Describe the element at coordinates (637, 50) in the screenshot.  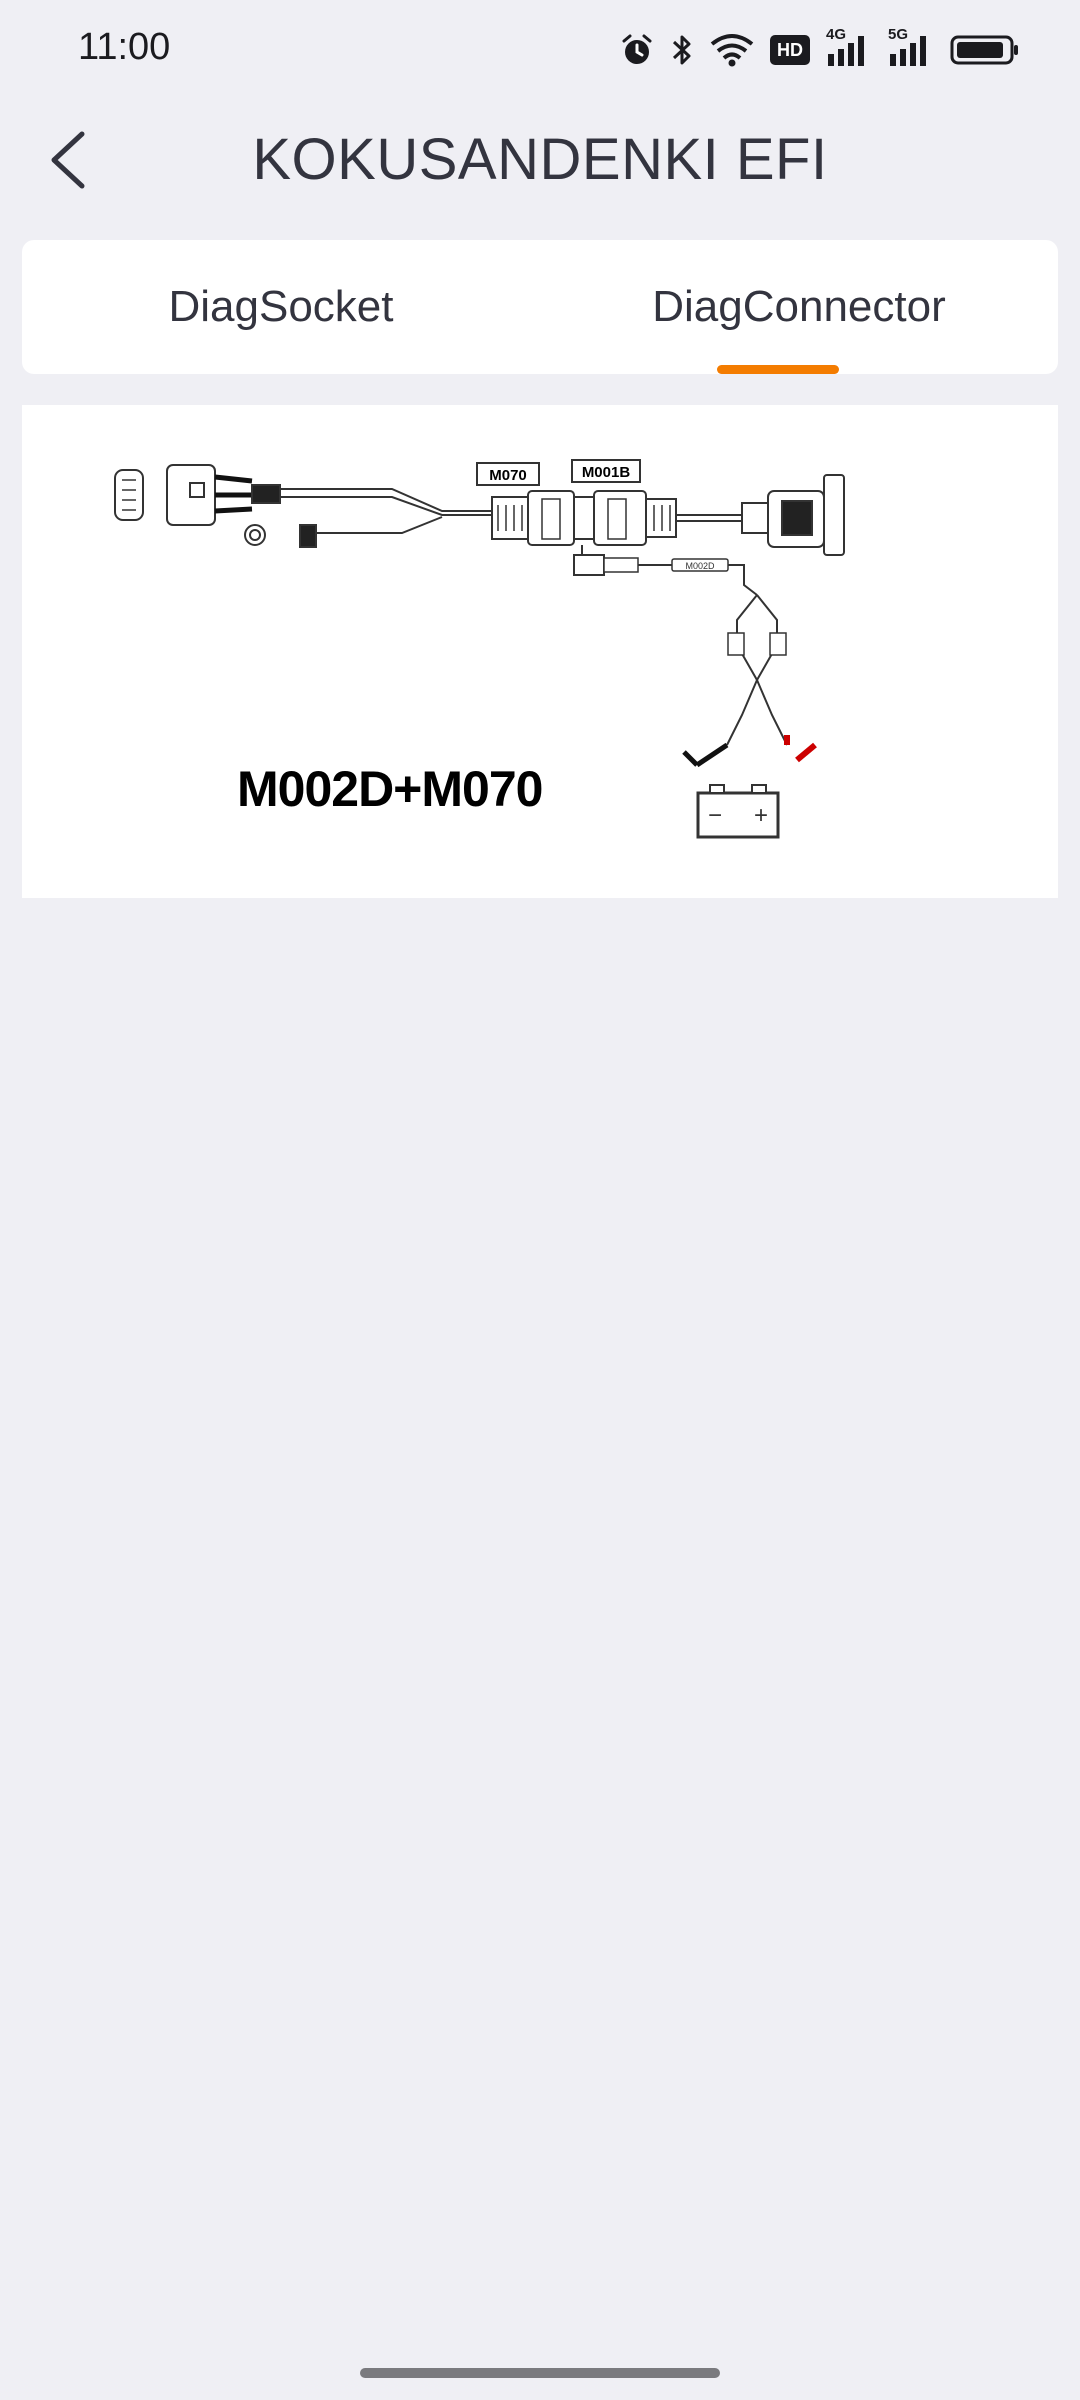
I see `alarm-icon` at that location.